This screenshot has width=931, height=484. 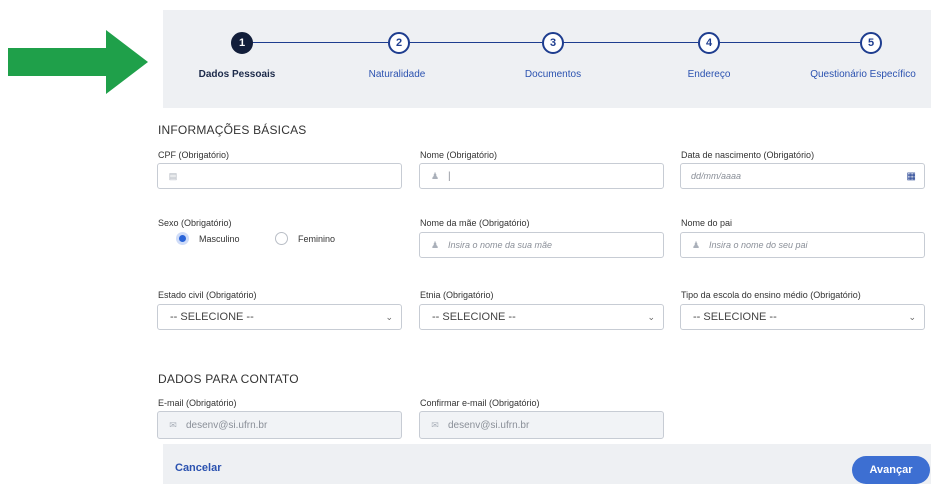 I want to click on name-label: Nome (Obrigatório), so click(x=459, y=155).